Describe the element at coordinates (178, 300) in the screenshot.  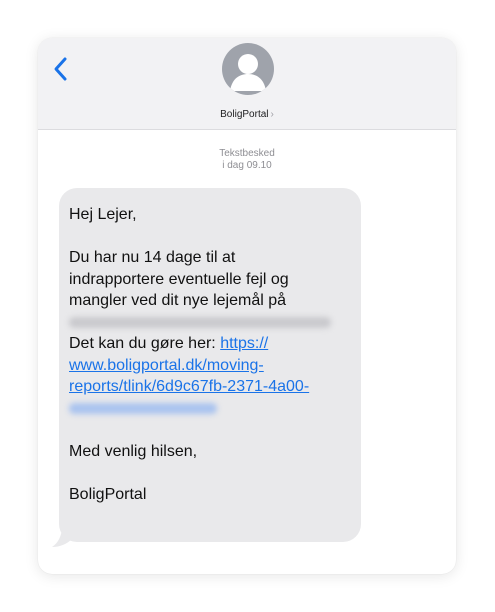
I see `message-body-line: mangler ved dit nye lejemål på` at that location.